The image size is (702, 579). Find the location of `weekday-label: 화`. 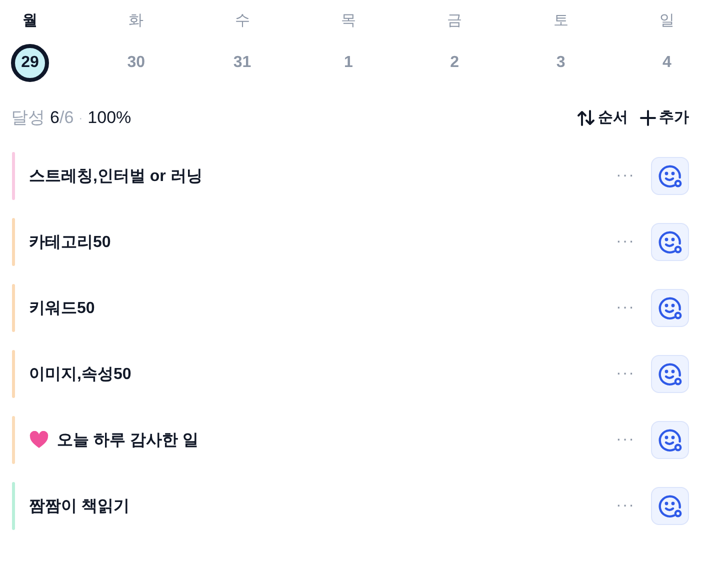

weekday-label: 화 is located at coordinates (136, 21).